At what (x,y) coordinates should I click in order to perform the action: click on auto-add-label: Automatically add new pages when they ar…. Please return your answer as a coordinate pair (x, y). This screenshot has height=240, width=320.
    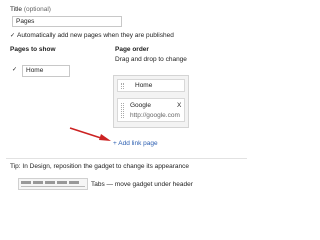
    Looking at the image, I should click on (95, 35).